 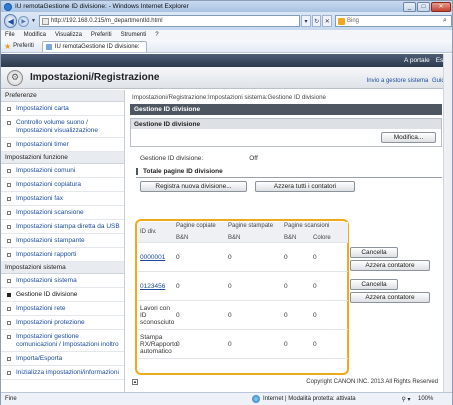 I want to click on sidebar-item: Impostazioni protezione, so click(x=62, y=323).